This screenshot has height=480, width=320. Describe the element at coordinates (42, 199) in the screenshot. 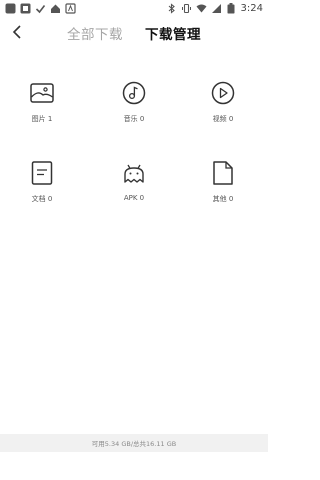

I see `category-label: 文档 0` at that location.